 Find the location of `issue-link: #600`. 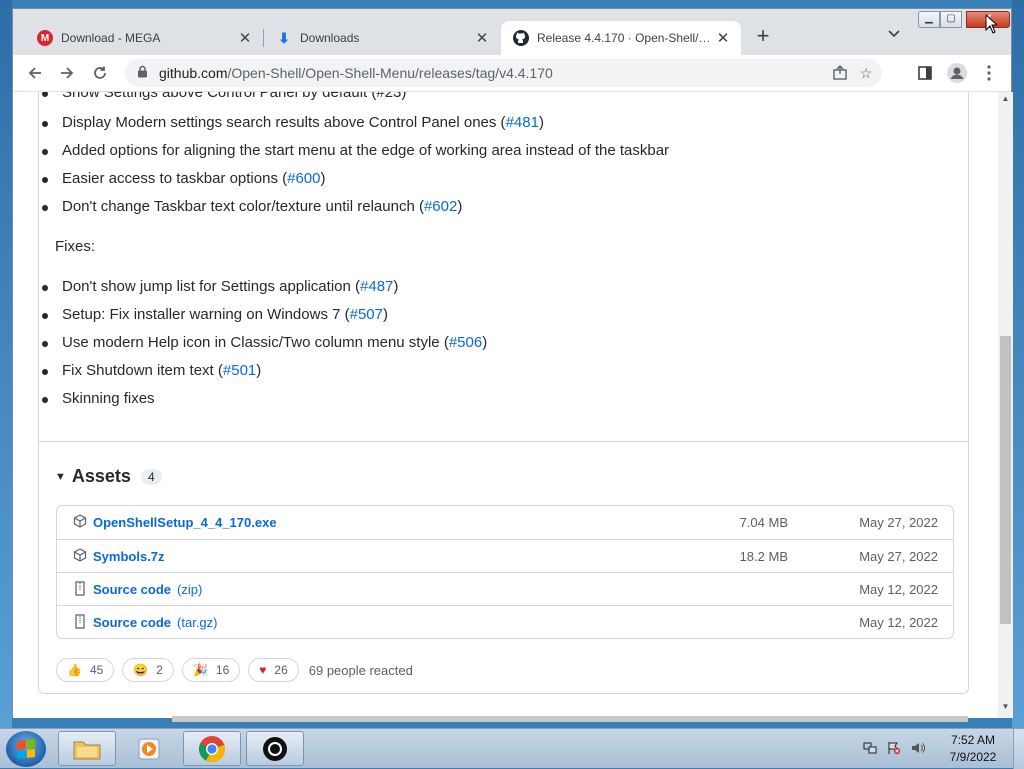

issue-link: #600 is located at coordinates (303, 178).